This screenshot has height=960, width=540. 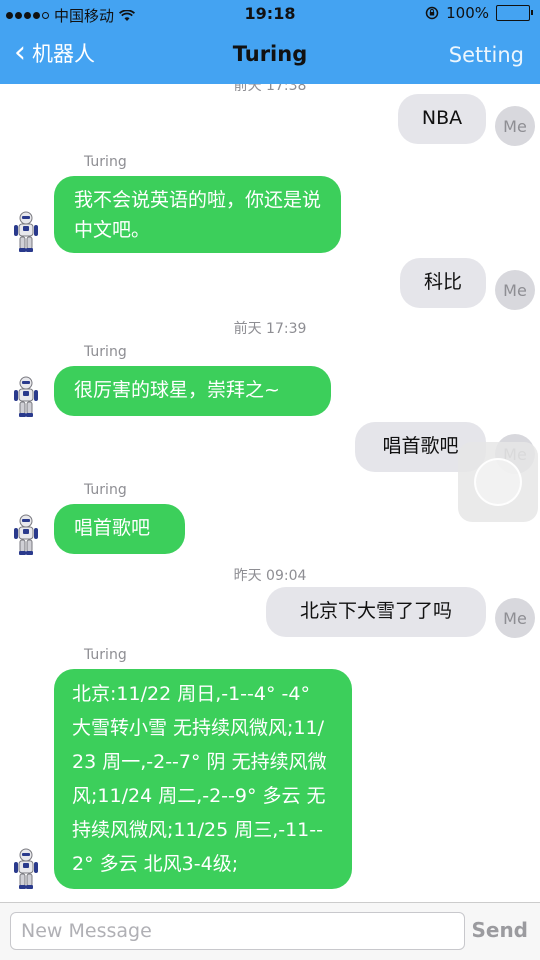 What do you see at coordinates (270, 329) in the screenshot?
I see `timestamp: 前天 17:39` at bounding box center [270, 329].